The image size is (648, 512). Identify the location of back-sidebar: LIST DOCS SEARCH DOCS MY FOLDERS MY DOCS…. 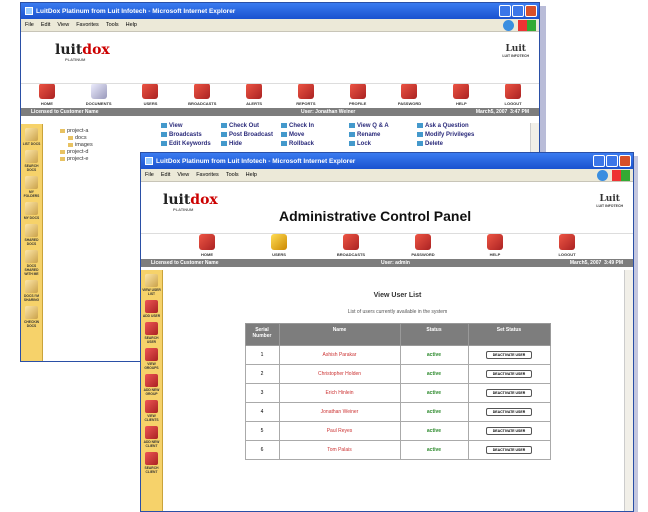
(32, 242).